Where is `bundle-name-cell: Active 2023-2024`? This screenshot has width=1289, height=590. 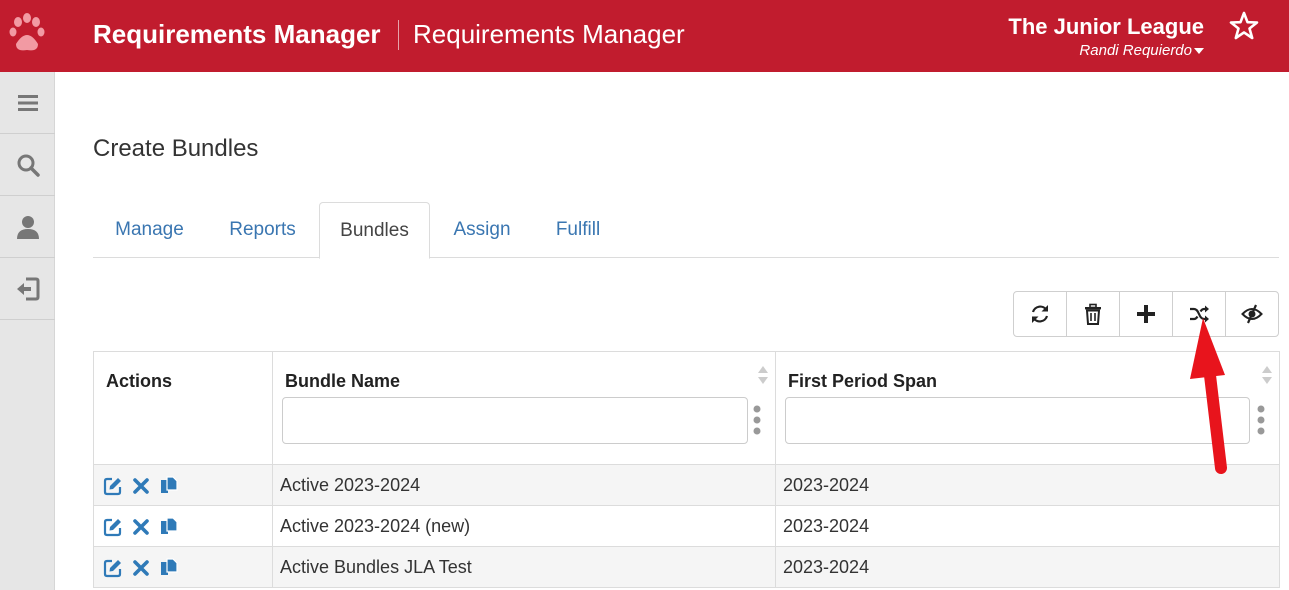
bundle-name-cell: Active 2023-2024 is located at coordinates (524, 485).